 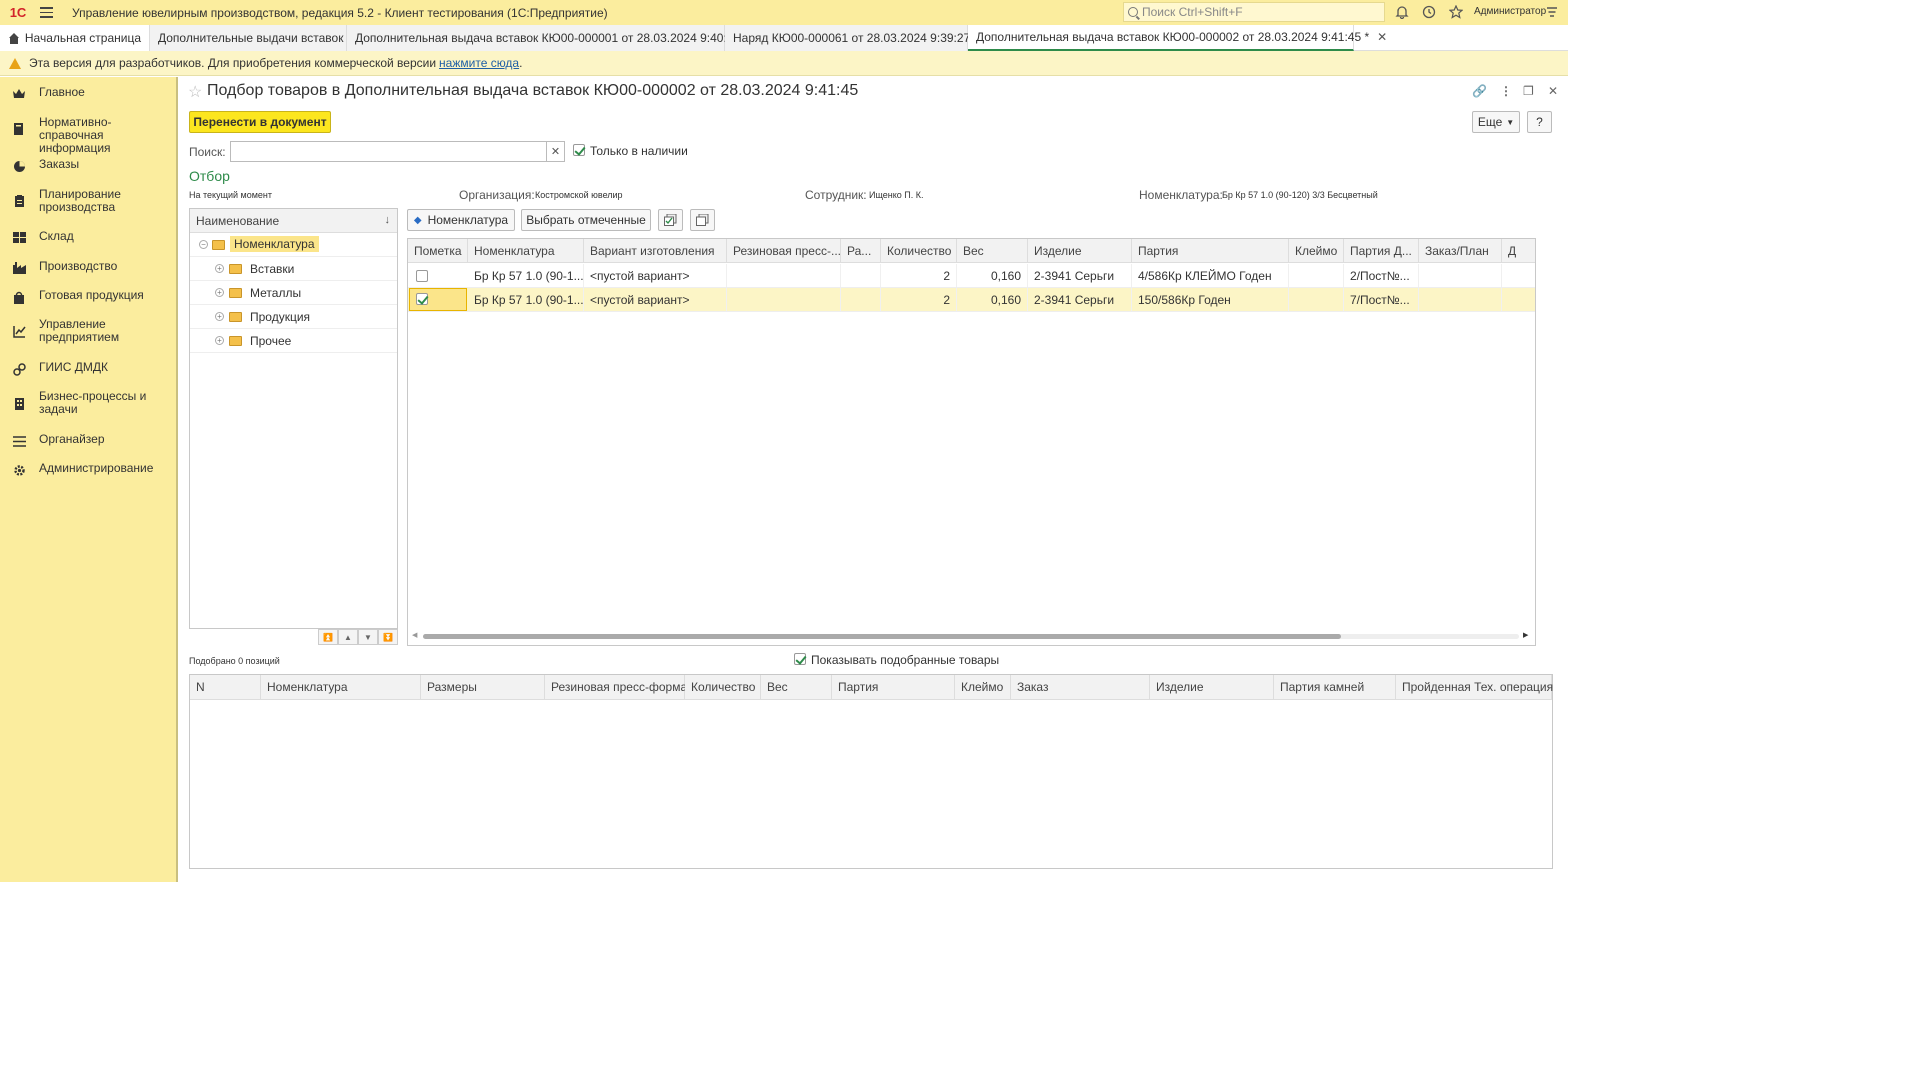 I want to click on select-marked-button: Выбрать отмеченные, so click(x=586, y=220).